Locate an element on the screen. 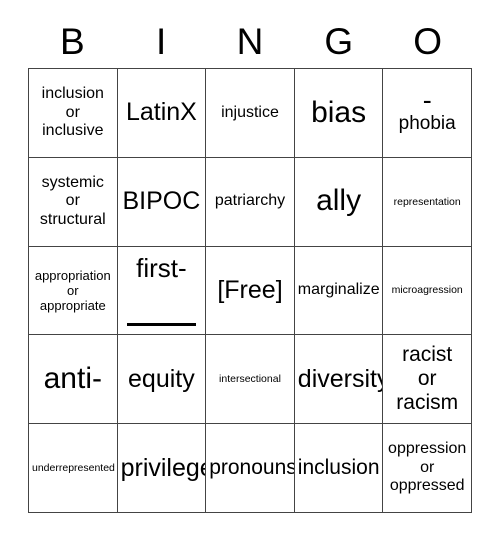  bingo-header-letter-g: G is located at coordinates (339, 41).